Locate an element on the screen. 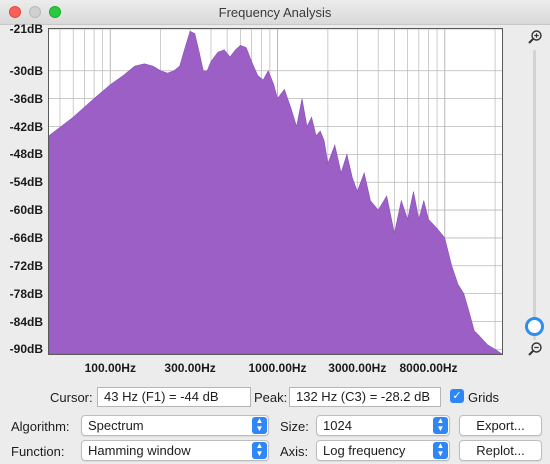  size-label: Size: is located at coordinates (294, 426).